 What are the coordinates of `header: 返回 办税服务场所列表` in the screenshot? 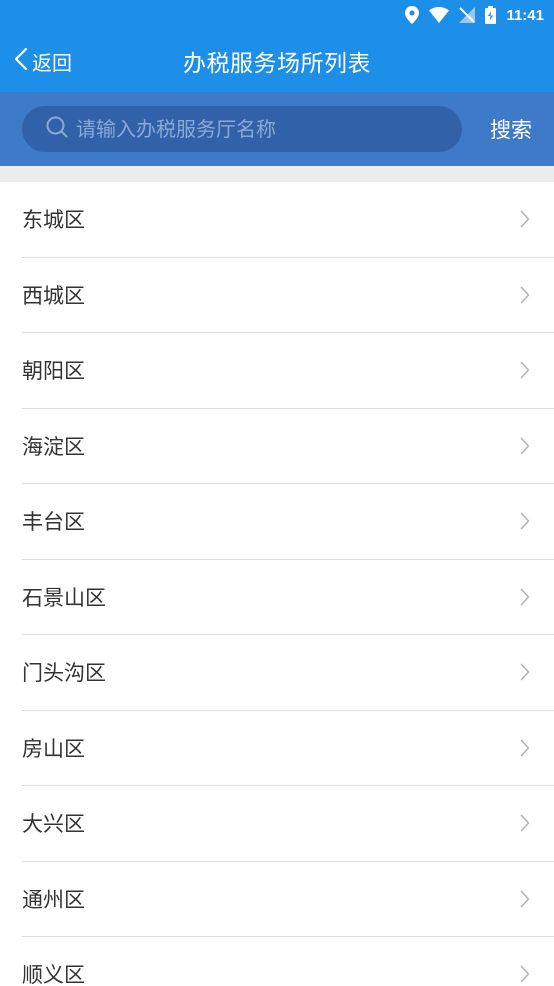 It's located at (277, 61).